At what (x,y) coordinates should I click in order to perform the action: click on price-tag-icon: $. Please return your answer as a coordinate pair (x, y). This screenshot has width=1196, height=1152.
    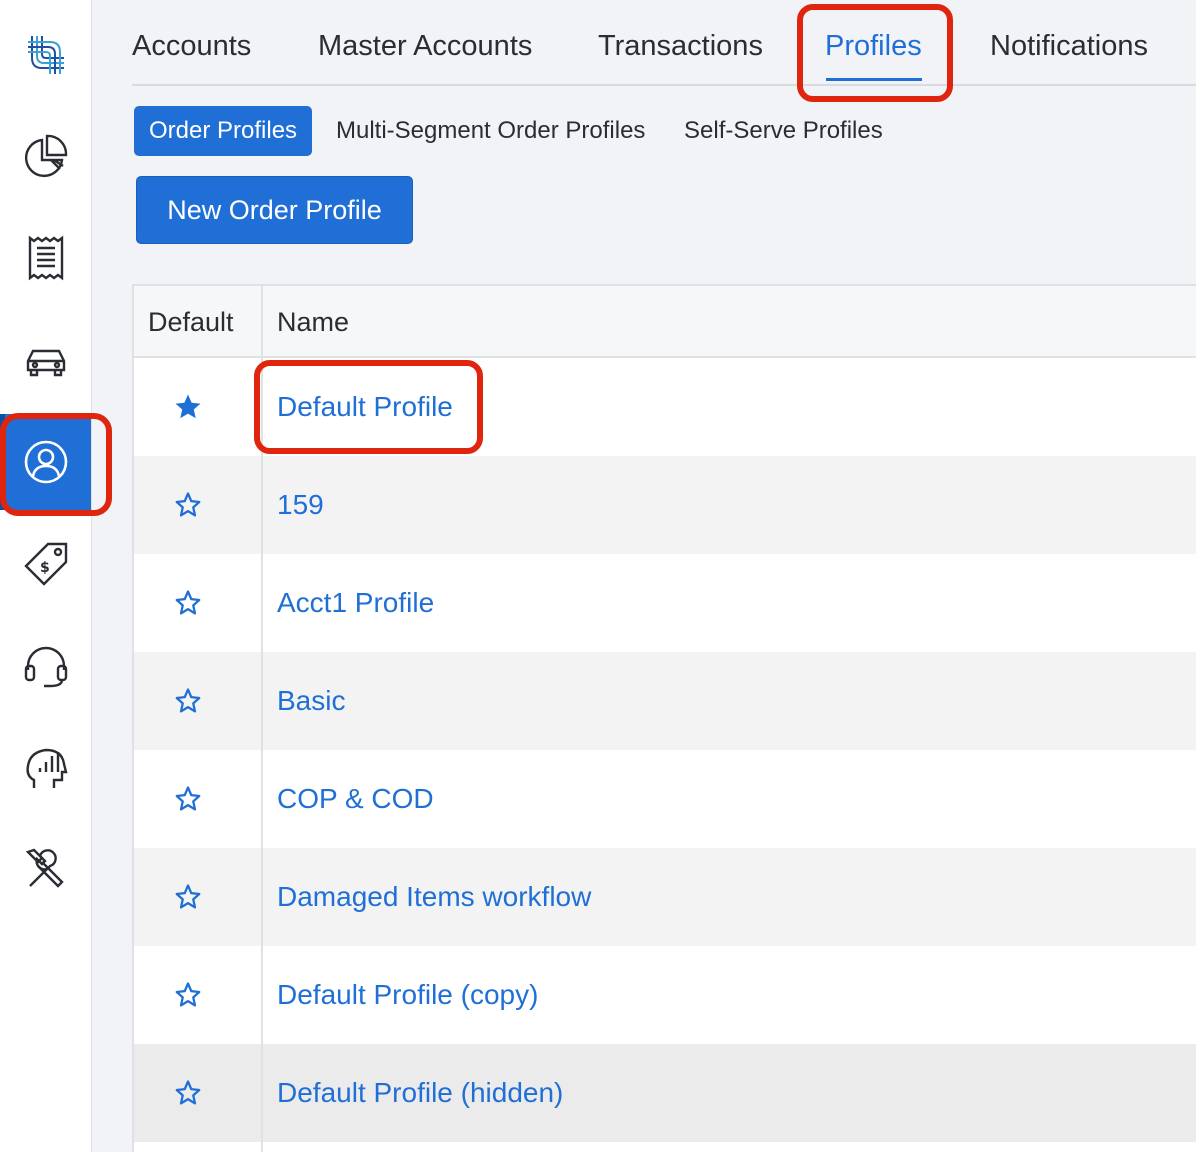
    Looking at the image, I should click on (45, 564).